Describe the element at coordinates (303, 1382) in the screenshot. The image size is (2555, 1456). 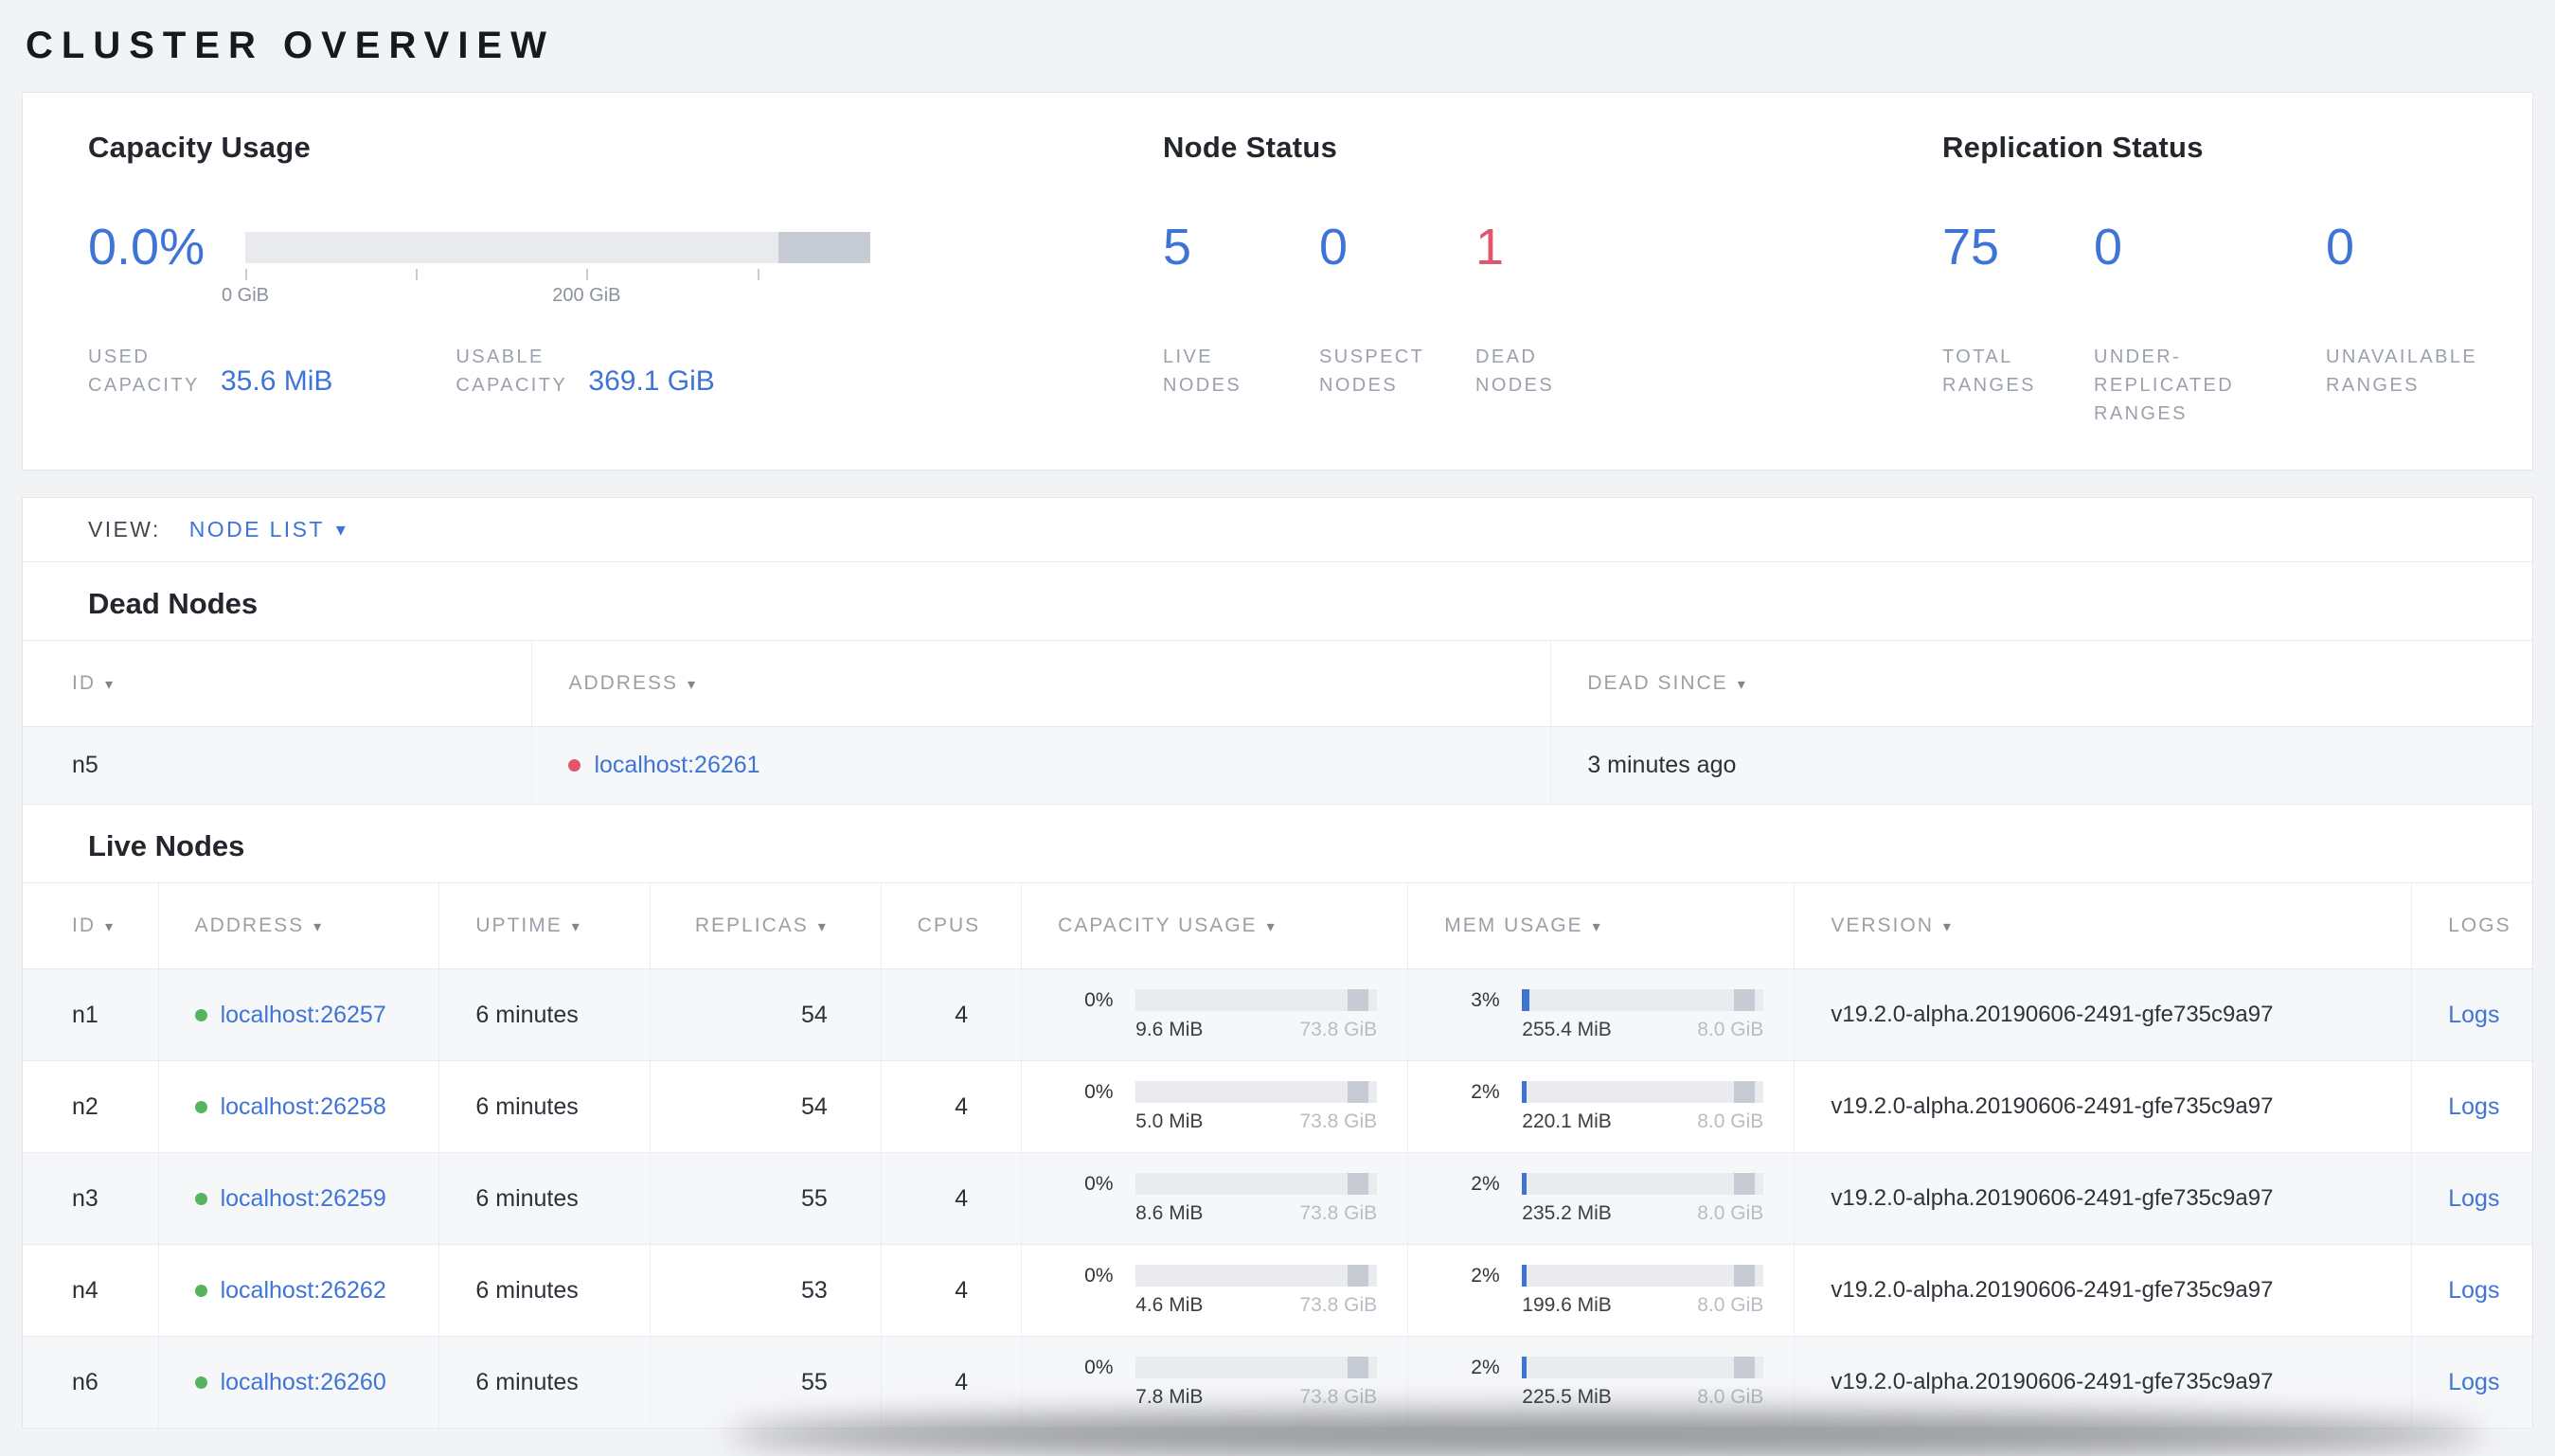
I see `node-address-link: localhost:26260` at that location.